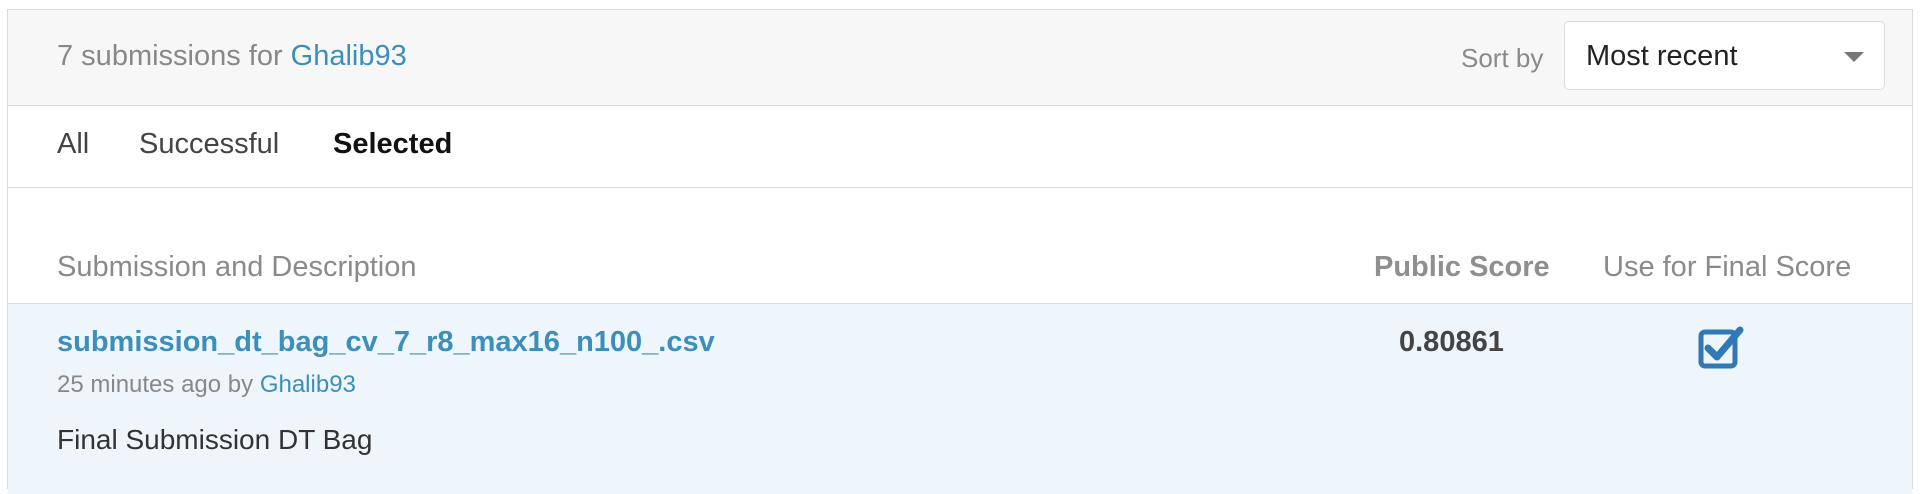 This screenshot has height=494, width=1921. What do you see at coordinates (170, 56) in the screenshot?
I see `submissions-count: 7 submissions for` at bounding box center [170, 56].